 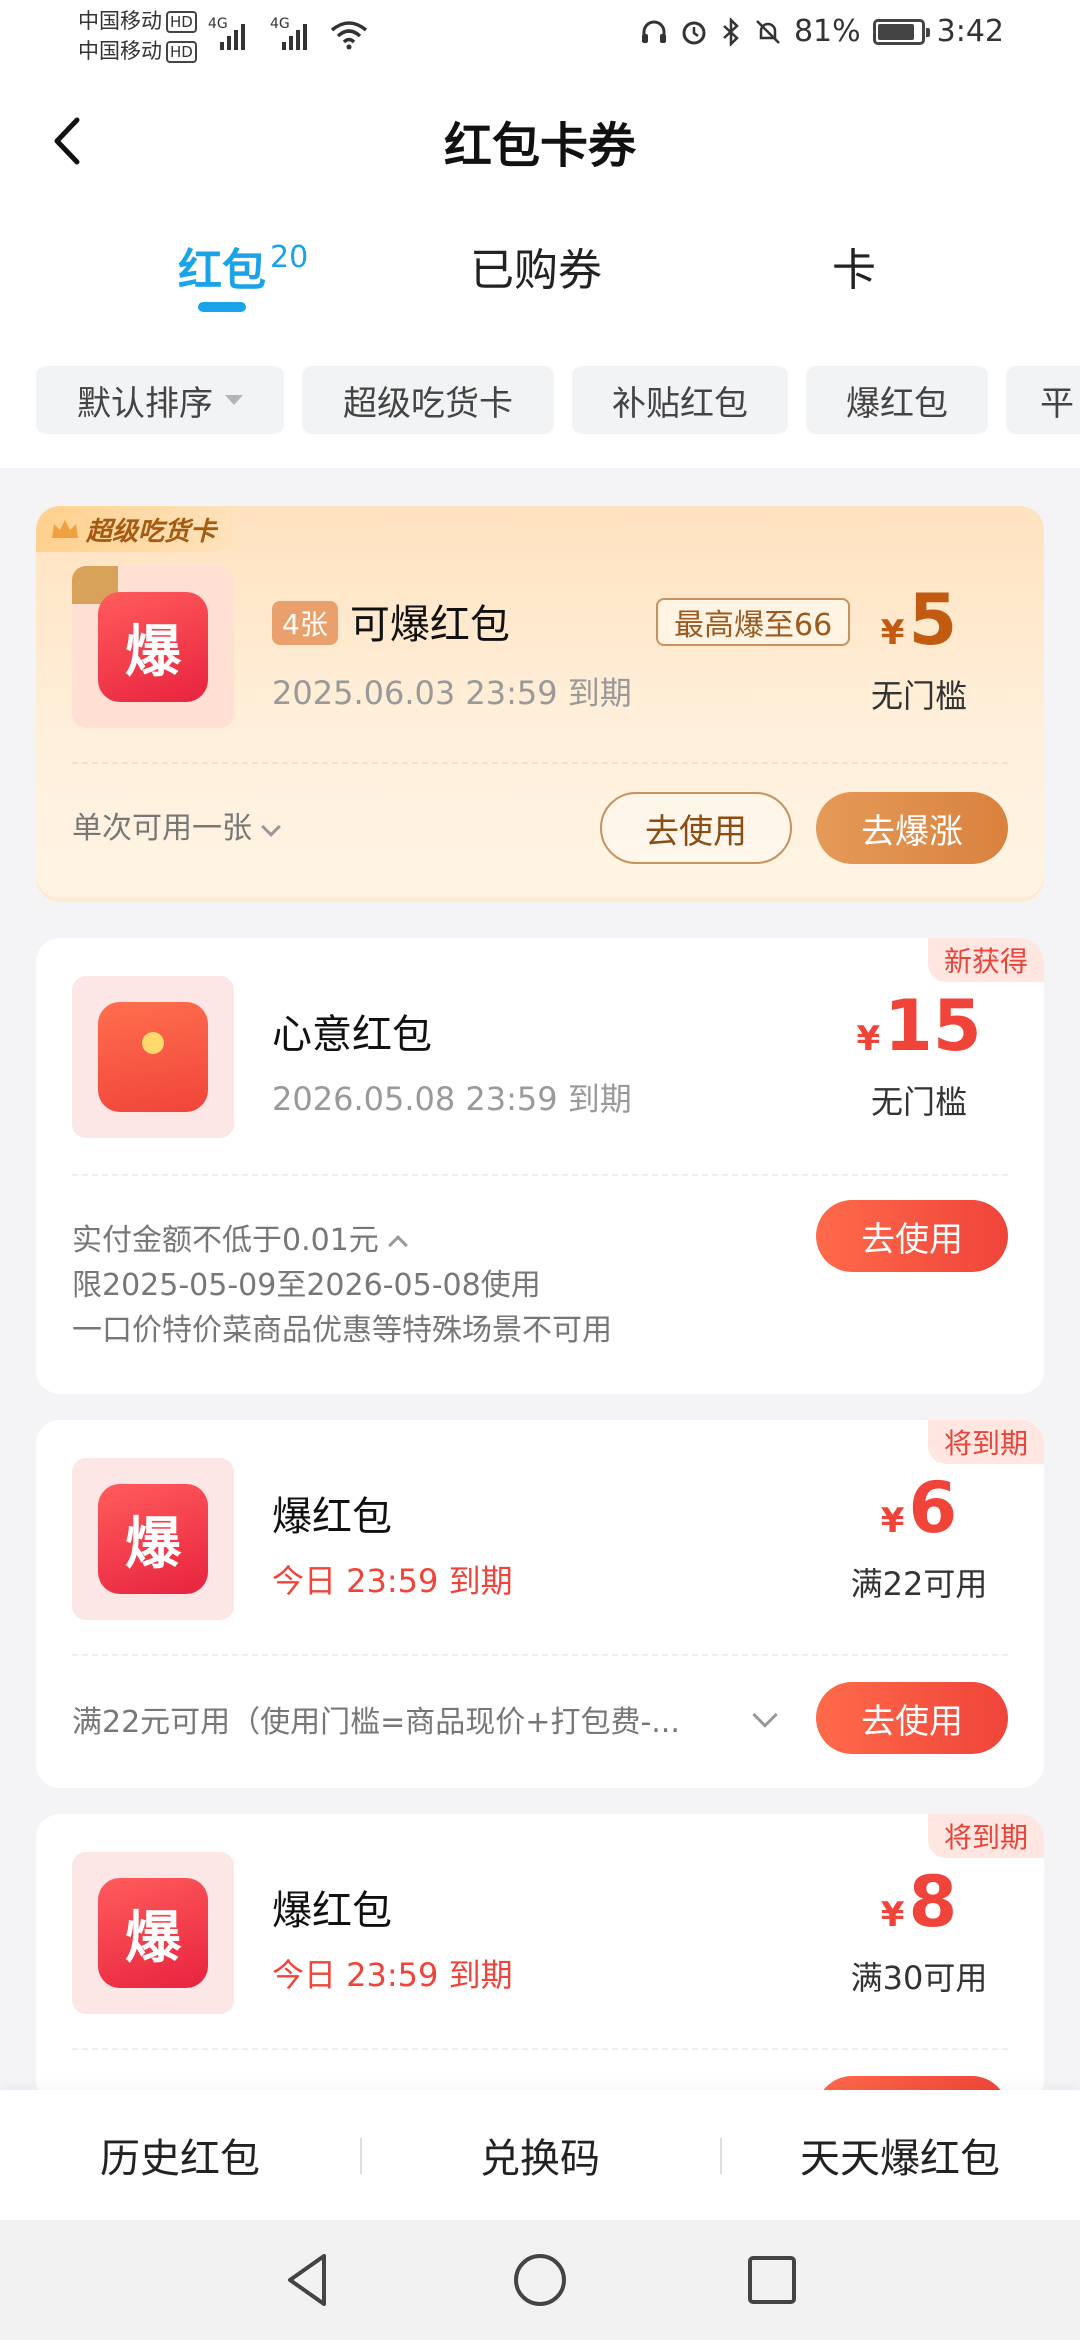 What do you see at coordinates (900, 2155) in the screenshot?
I see `daily-boost-hongbao-link: 天天爆红包` at bounding box center [900, 2155].